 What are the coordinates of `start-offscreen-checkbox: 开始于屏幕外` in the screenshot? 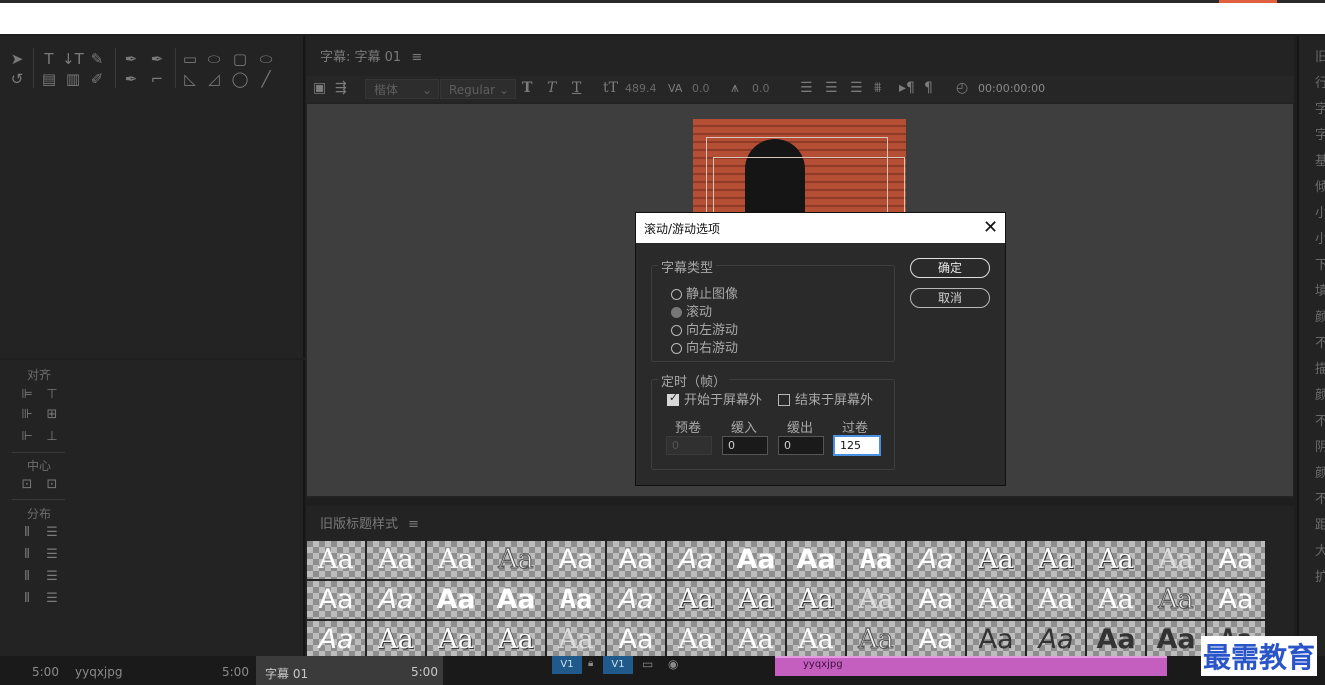 It's located at (714, 398).